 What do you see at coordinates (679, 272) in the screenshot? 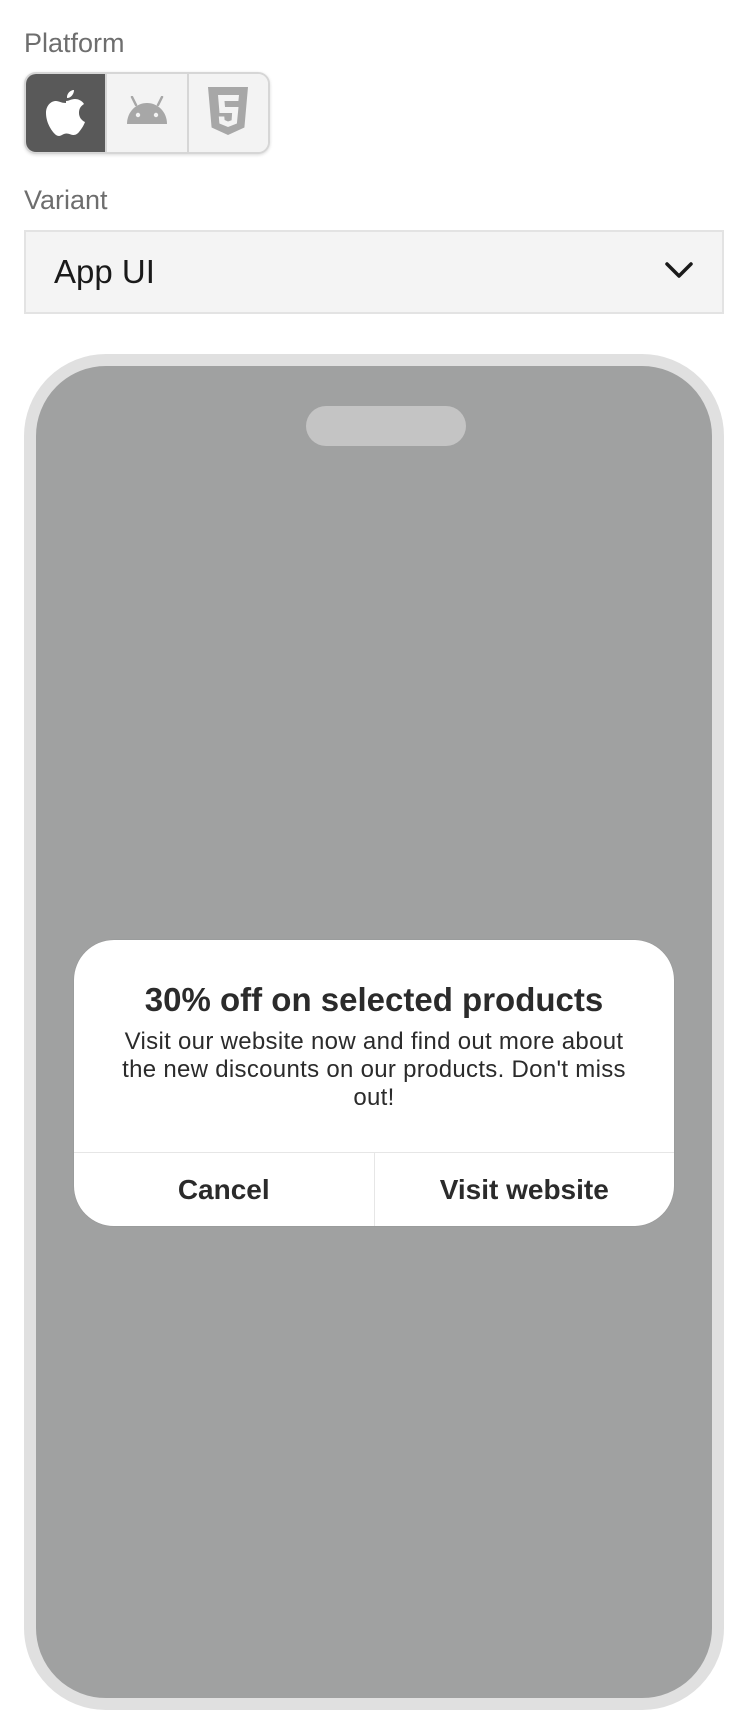
I see `chevron-down-icon` at bounding box center [679, 272].